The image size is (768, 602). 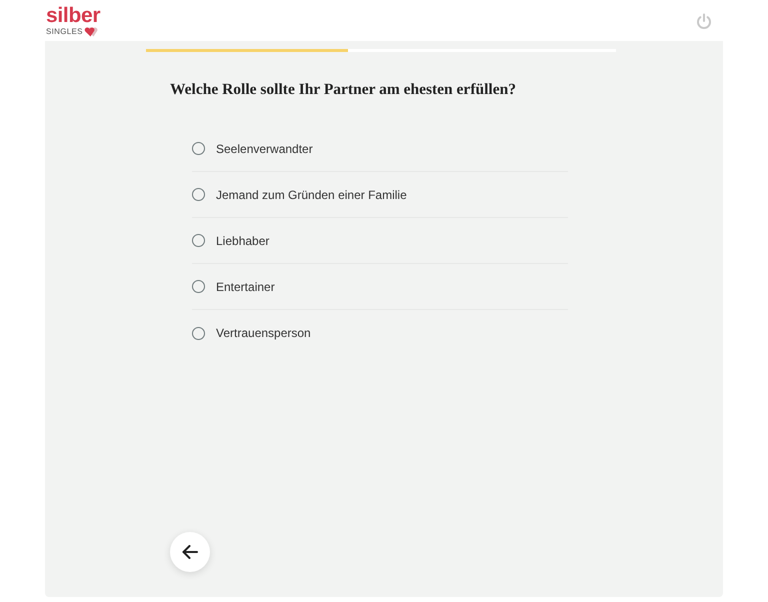 What do you see at coordinates (264, 149) in the screenshot?
I see `option-label: Seelenverwandter` at bounding box center [264, 149].